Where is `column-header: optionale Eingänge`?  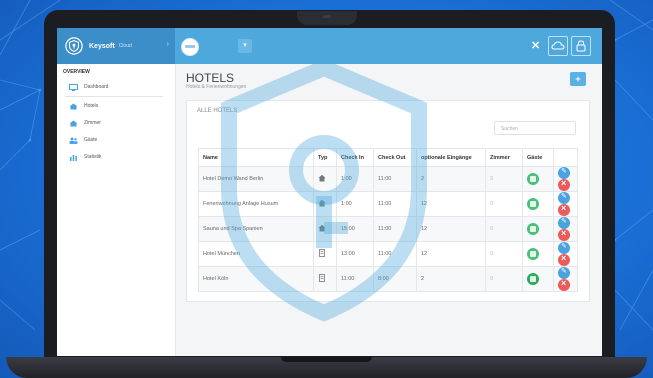 column-header: optionale Eingänge is located at coordinates (451, 157).